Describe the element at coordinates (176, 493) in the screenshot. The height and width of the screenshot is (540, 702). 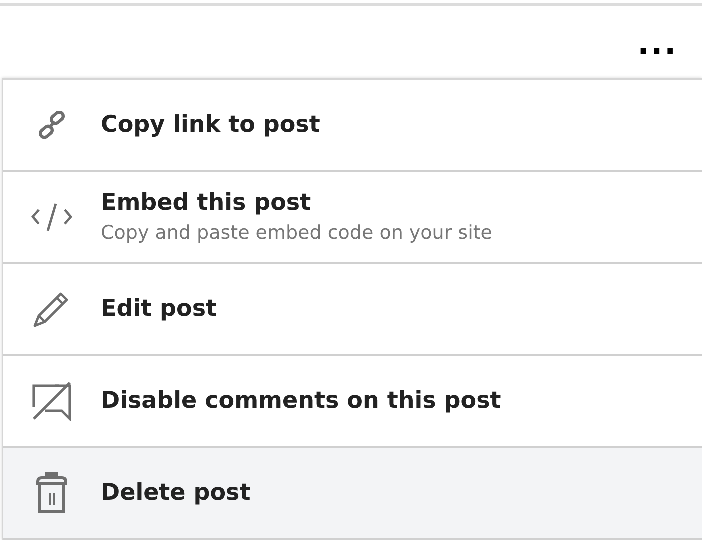
I see `menu-item-label: Delete post` at that location.